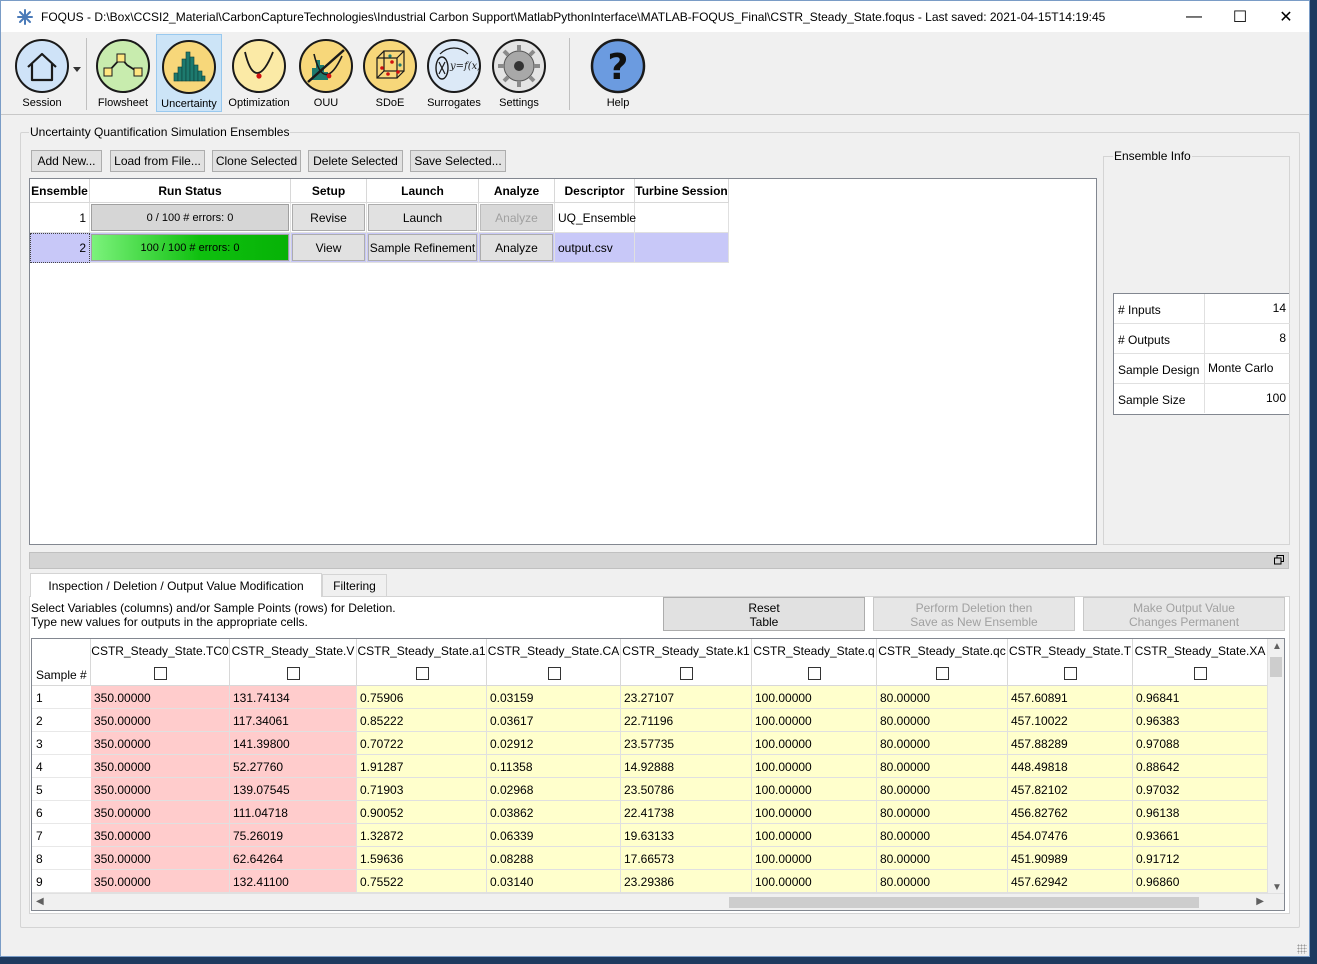 The width and height of the screenshot is (1317, 964). I want to click on col-header-a1: CSTR_Steady_State.a1, so click(422, 662).